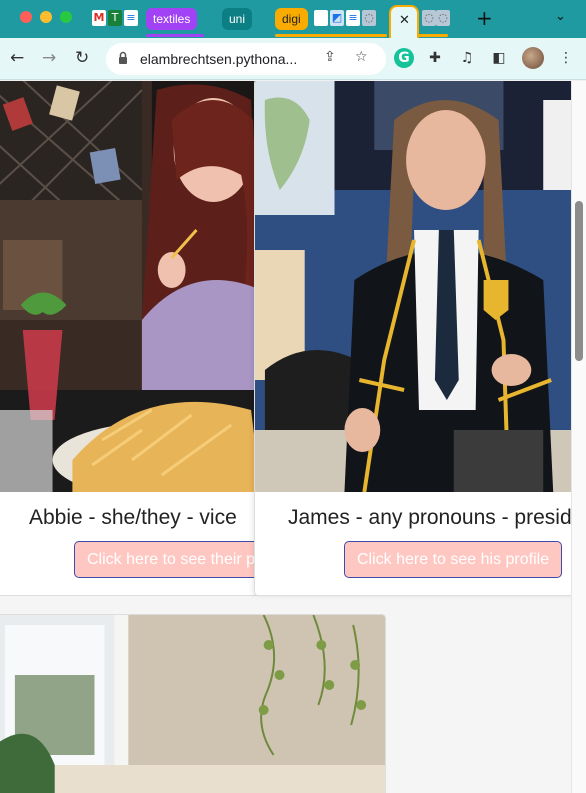 The height and width of the screenshot is (793, 586). I want to click on james-caption: James - any pronouns - presid, so click(430, 517).